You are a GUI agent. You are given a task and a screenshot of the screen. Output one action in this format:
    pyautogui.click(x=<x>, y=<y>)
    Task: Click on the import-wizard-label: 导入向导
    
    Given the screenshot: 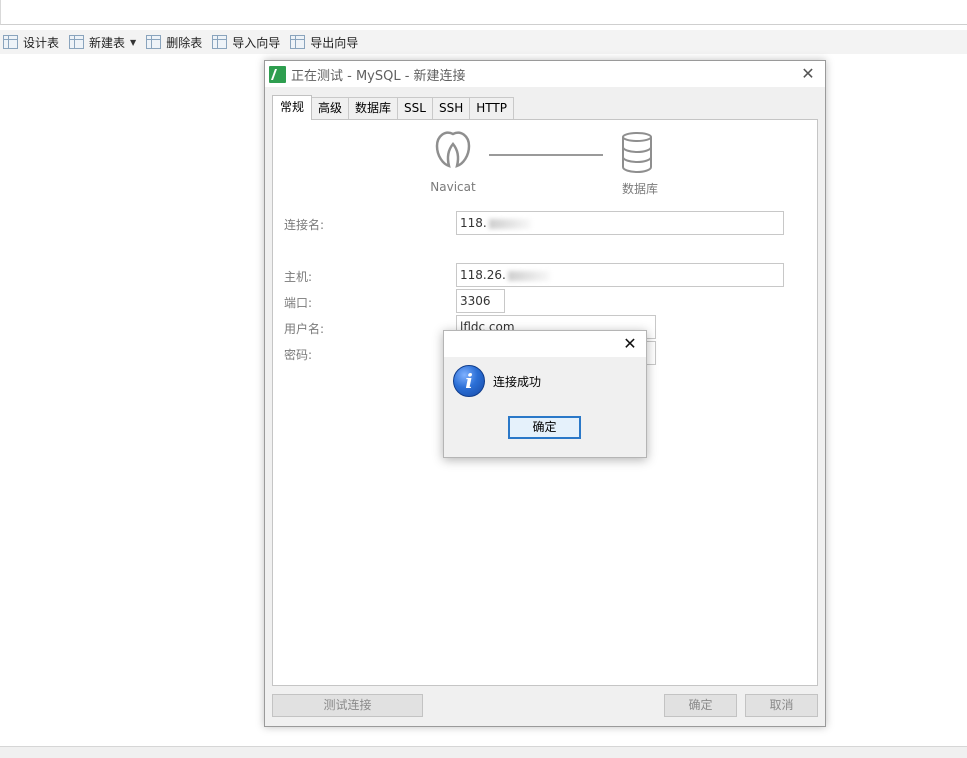 What is the action you would take?
    pyautogui.click(x=256, y=42)
    